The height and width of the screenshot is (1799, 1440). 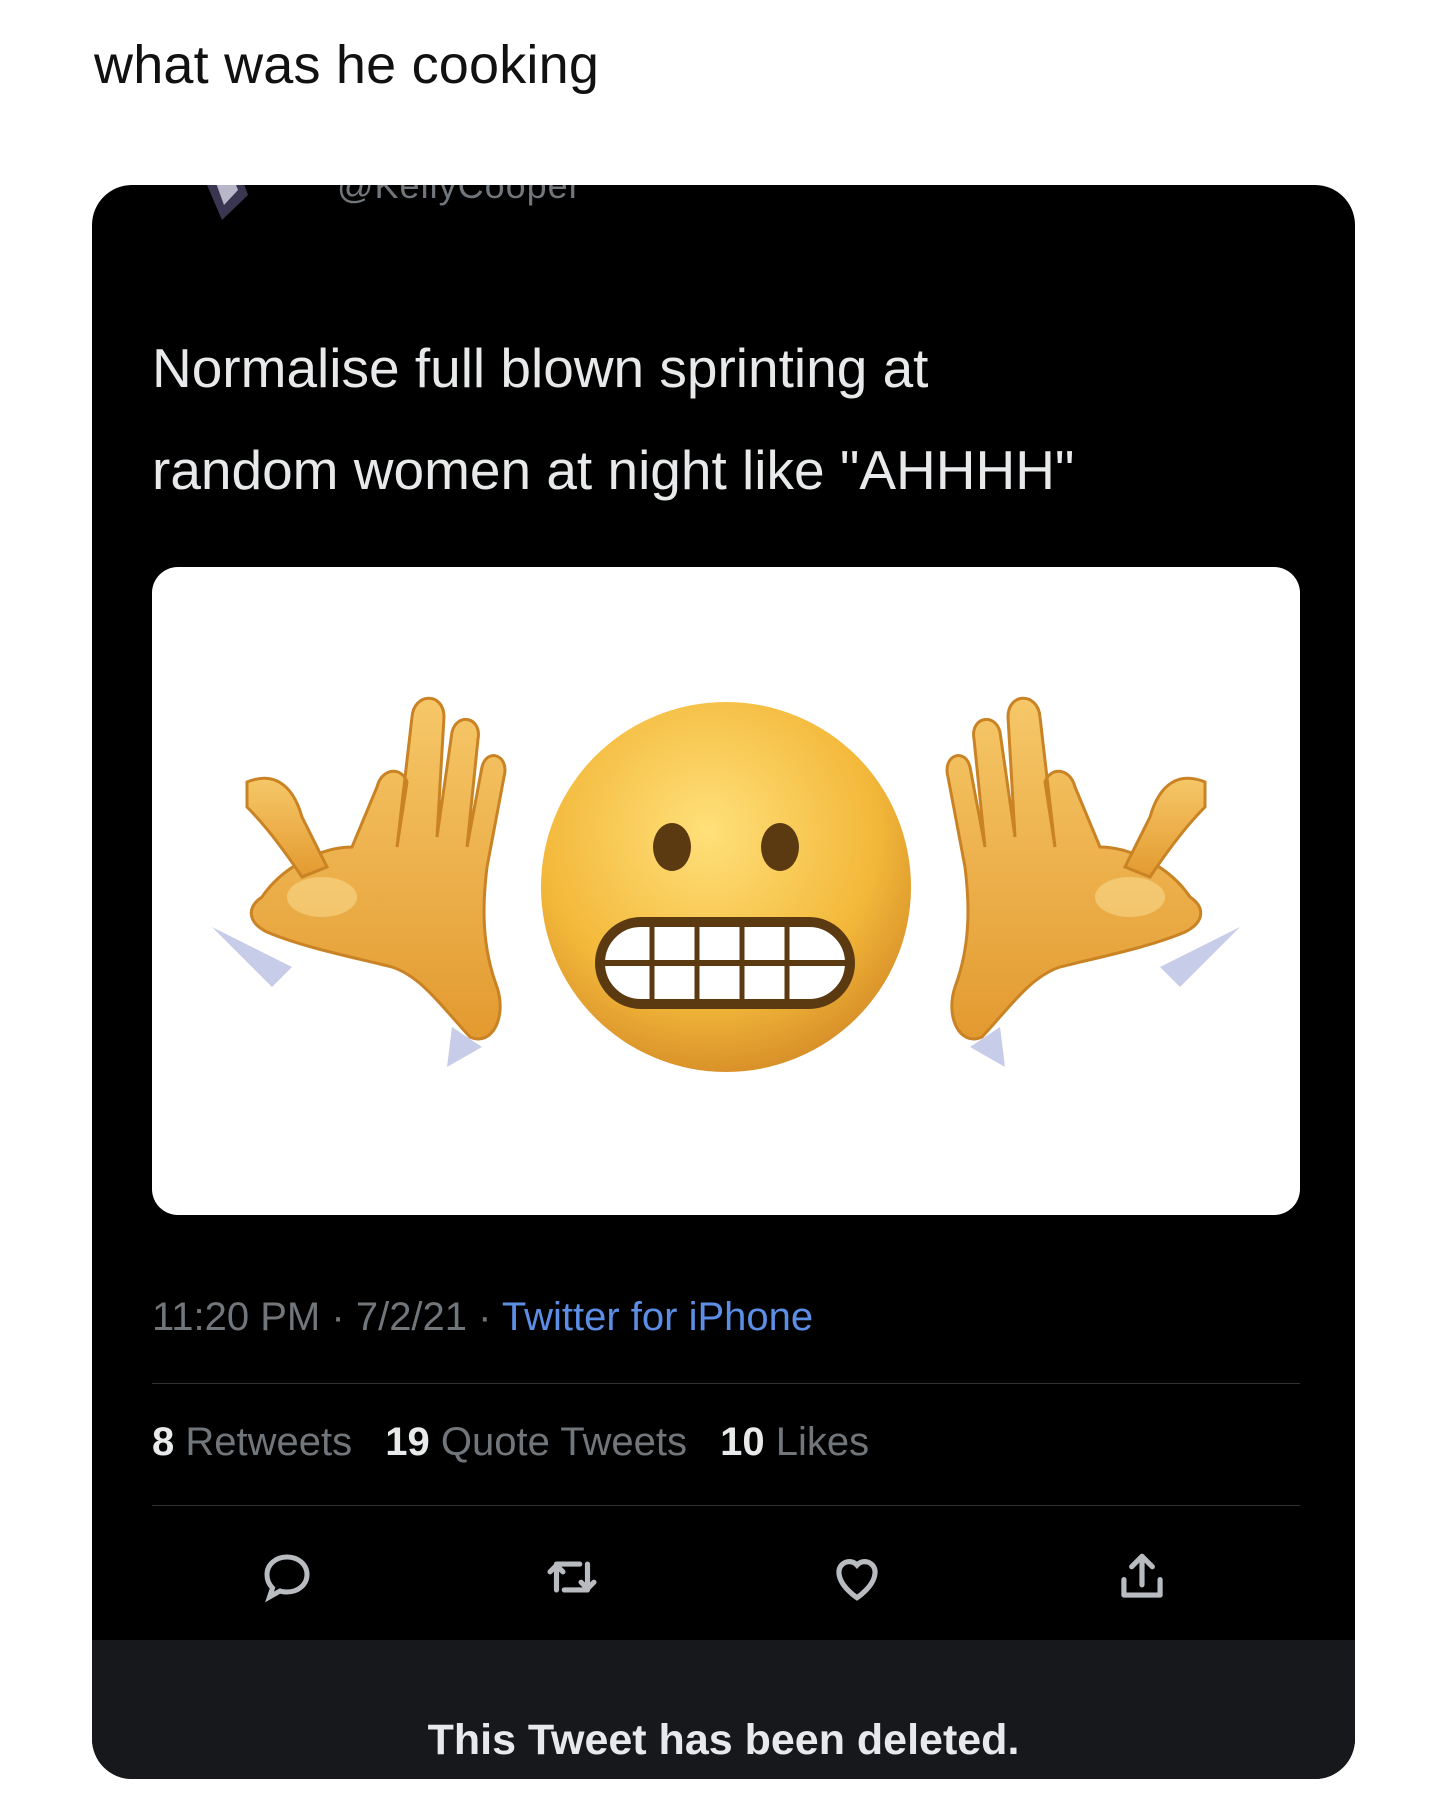 I want to click on tweet-handle: @KellyCooper, so click(x=459, y=196).